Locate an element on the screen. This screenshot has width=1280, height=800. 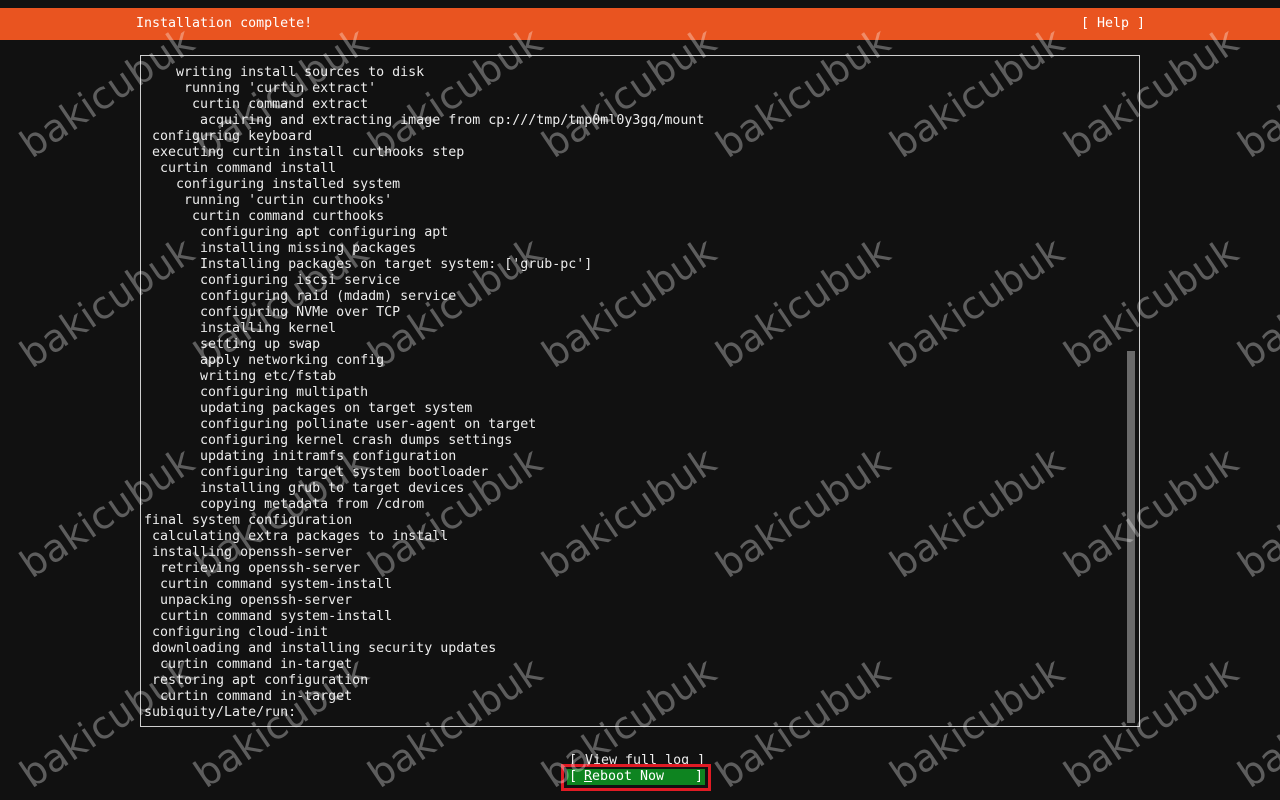
log-line: restoring apt configuration is located at coordinates (256, 680).